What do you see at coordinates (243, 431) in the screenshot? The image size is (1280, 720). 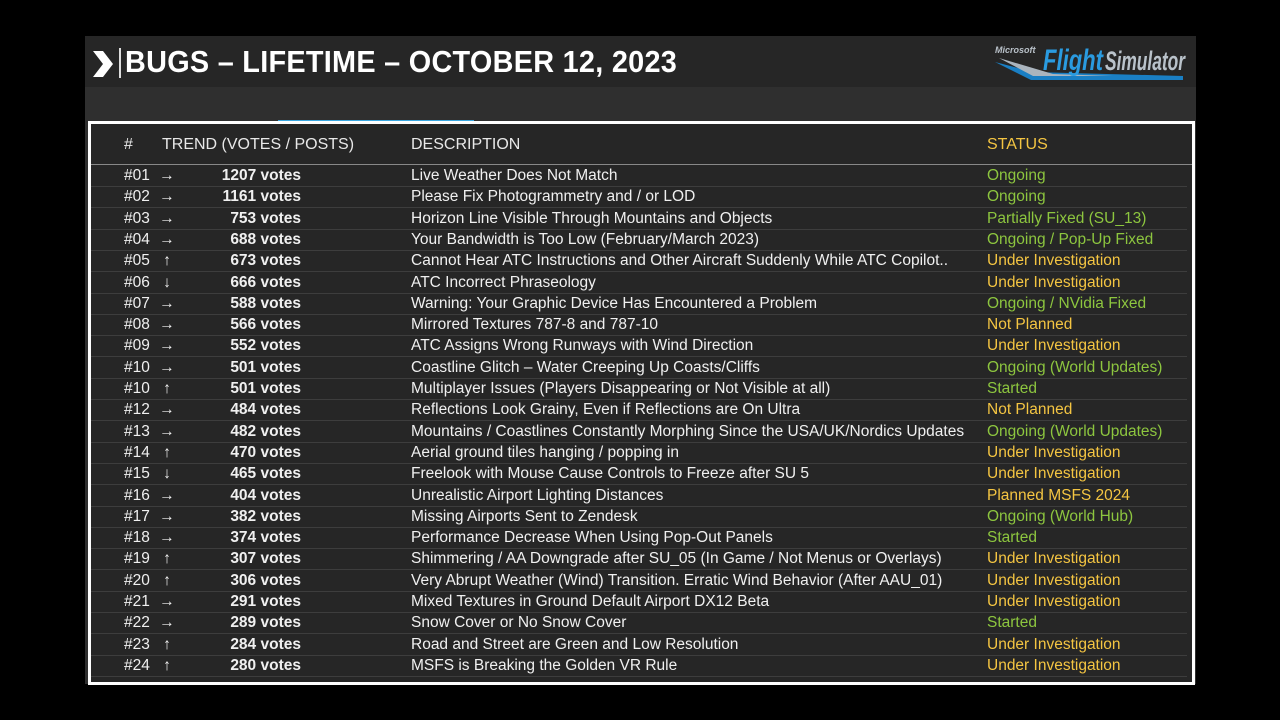 I see `vote-count: 482` at bounding box center [243, 431].